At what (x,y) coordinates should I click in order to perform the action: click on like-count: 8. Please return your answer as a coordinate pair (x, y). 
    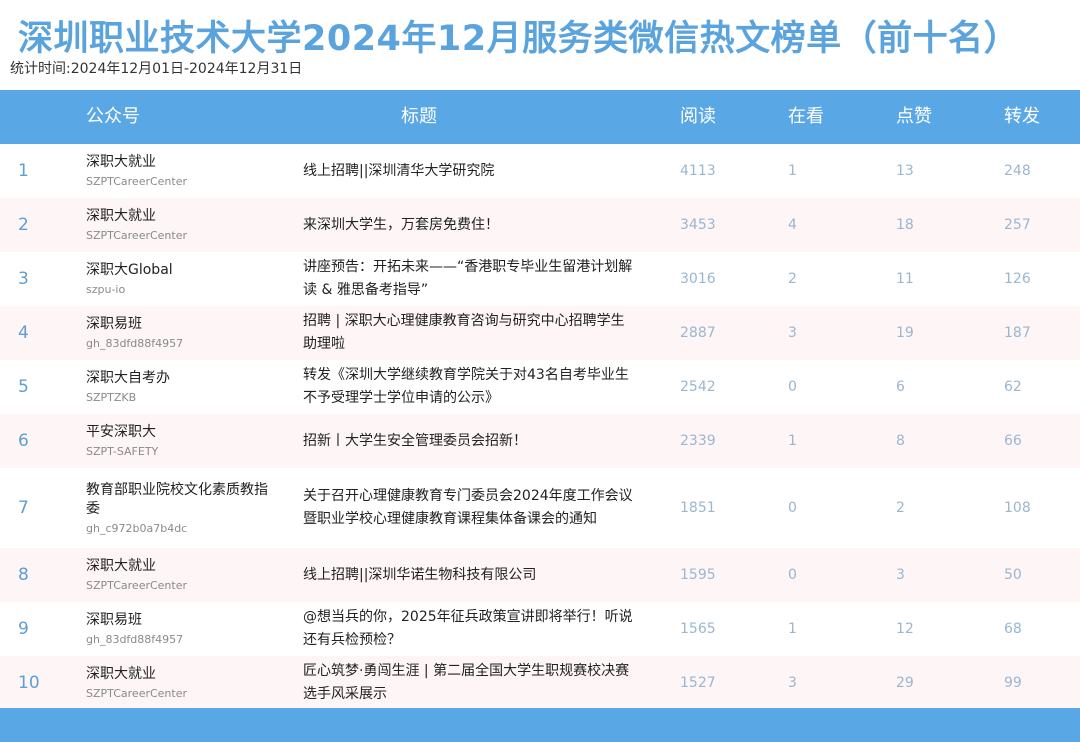
    Looking at the image, I should click on (900, 441).